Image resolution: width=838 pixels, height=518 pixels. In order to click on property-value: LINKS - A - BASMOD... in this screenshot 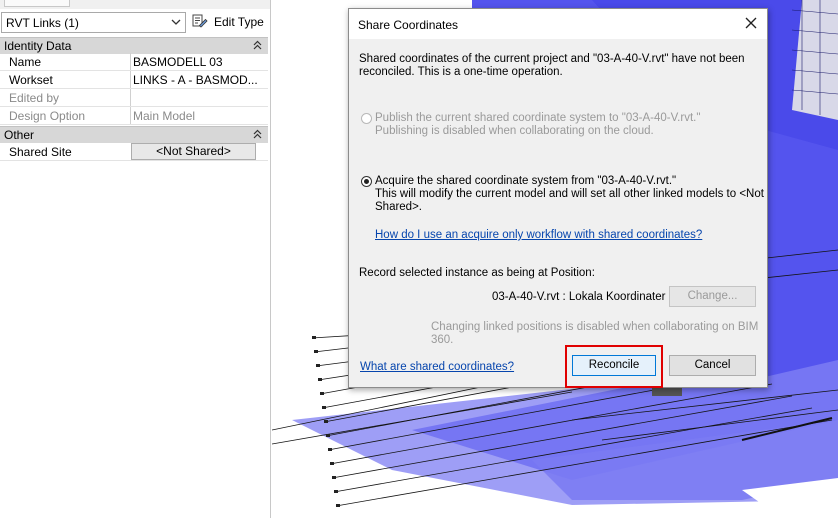, I will do `click(195, 80)`.